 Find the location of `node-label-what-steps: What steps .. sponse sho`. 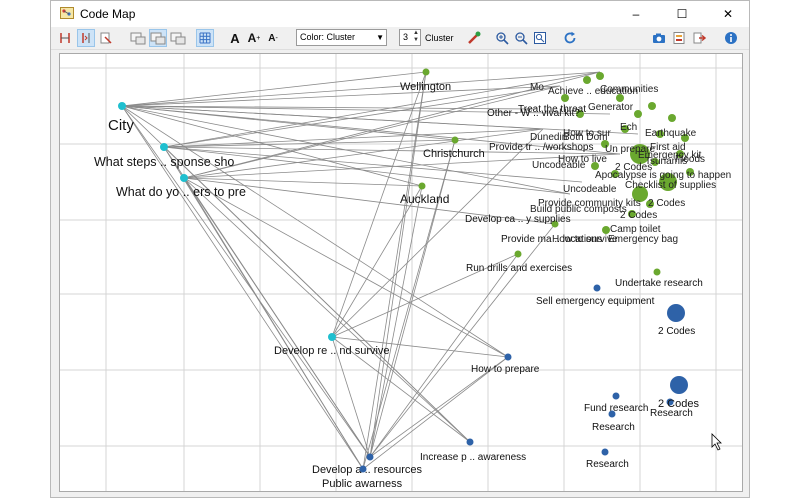

node-label-what-steps: What steps .. sponse sho is located at coordinates (164, 162).